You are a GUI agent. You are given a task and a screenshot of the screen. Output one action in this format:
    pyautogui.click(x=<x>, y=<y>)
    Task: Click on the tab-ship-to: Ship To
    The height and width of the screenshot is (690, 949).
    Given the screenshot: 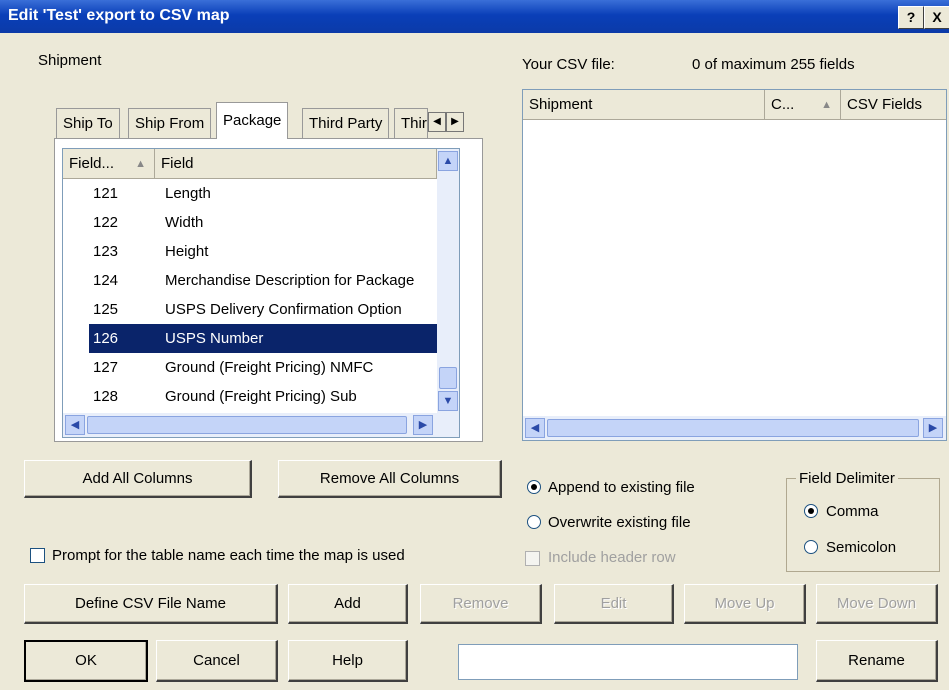 What is the action you would take?
    pyautogui.click(x=88, y=123)
    